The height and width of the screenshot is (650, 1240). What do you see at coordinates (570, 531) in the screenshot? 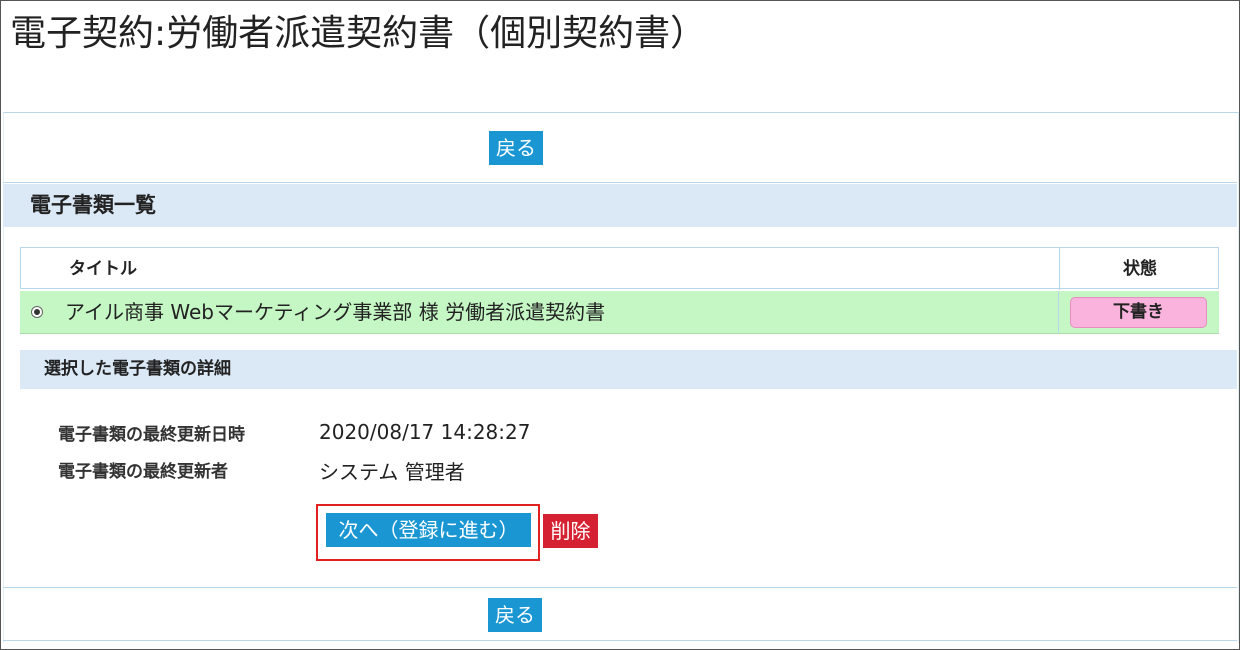
I see `delete-button: 削除` at bounding box center [570, 531].